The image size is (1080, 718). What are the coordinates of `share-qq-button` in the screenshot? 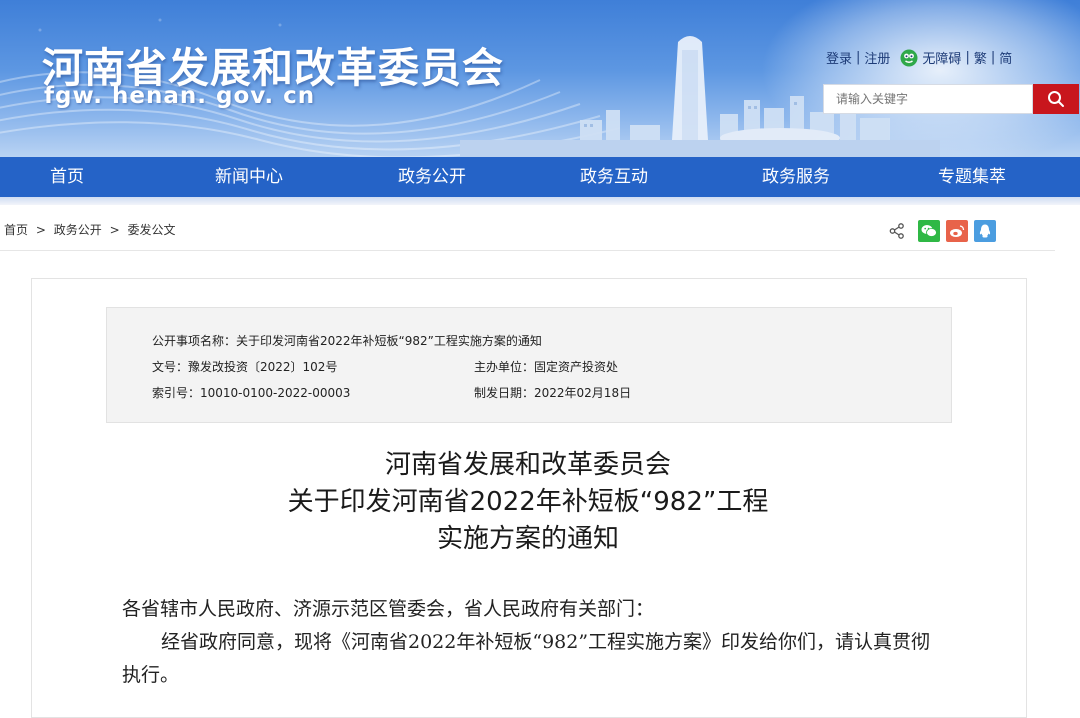 It's located at (985, 231).